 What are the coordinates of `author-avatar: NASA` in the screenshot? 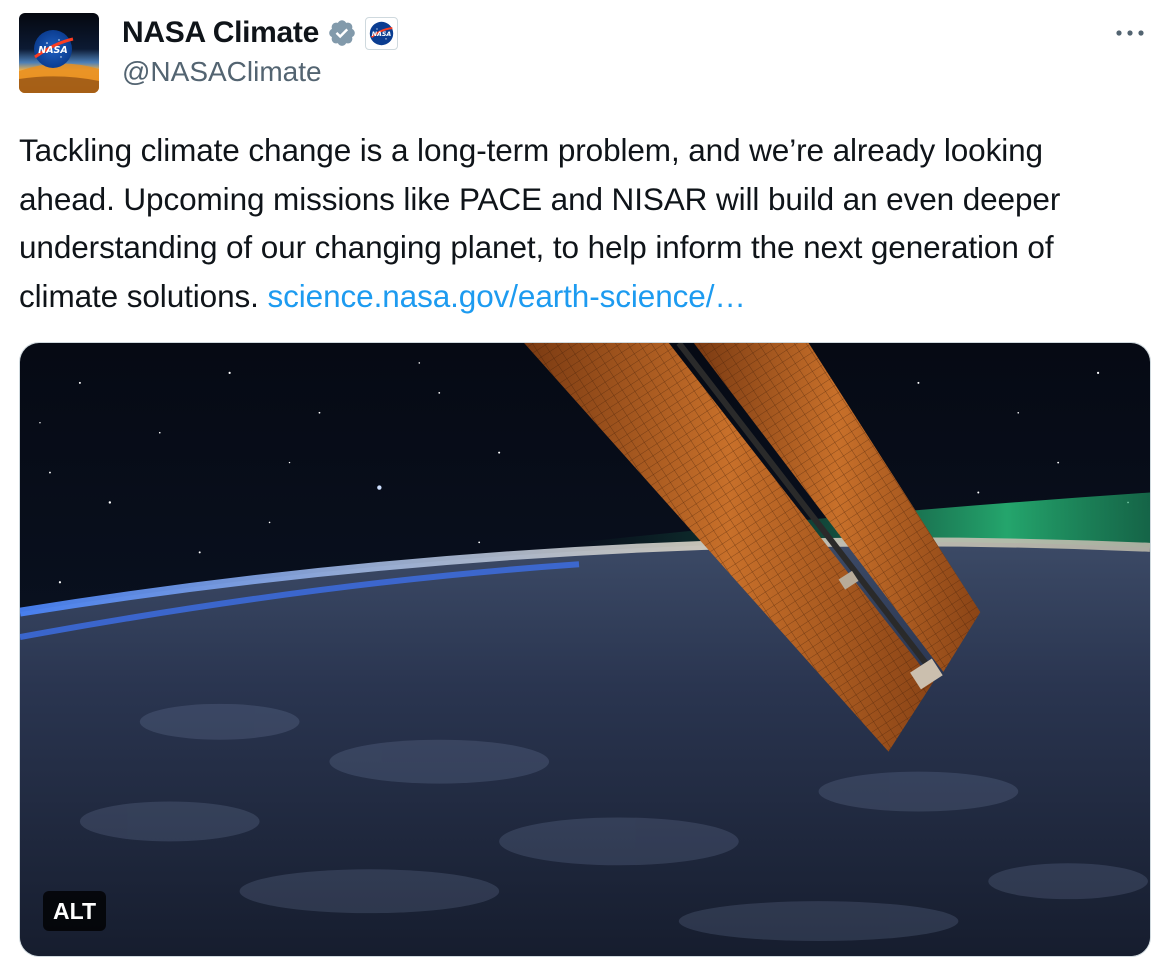 It's located at (59, 53).